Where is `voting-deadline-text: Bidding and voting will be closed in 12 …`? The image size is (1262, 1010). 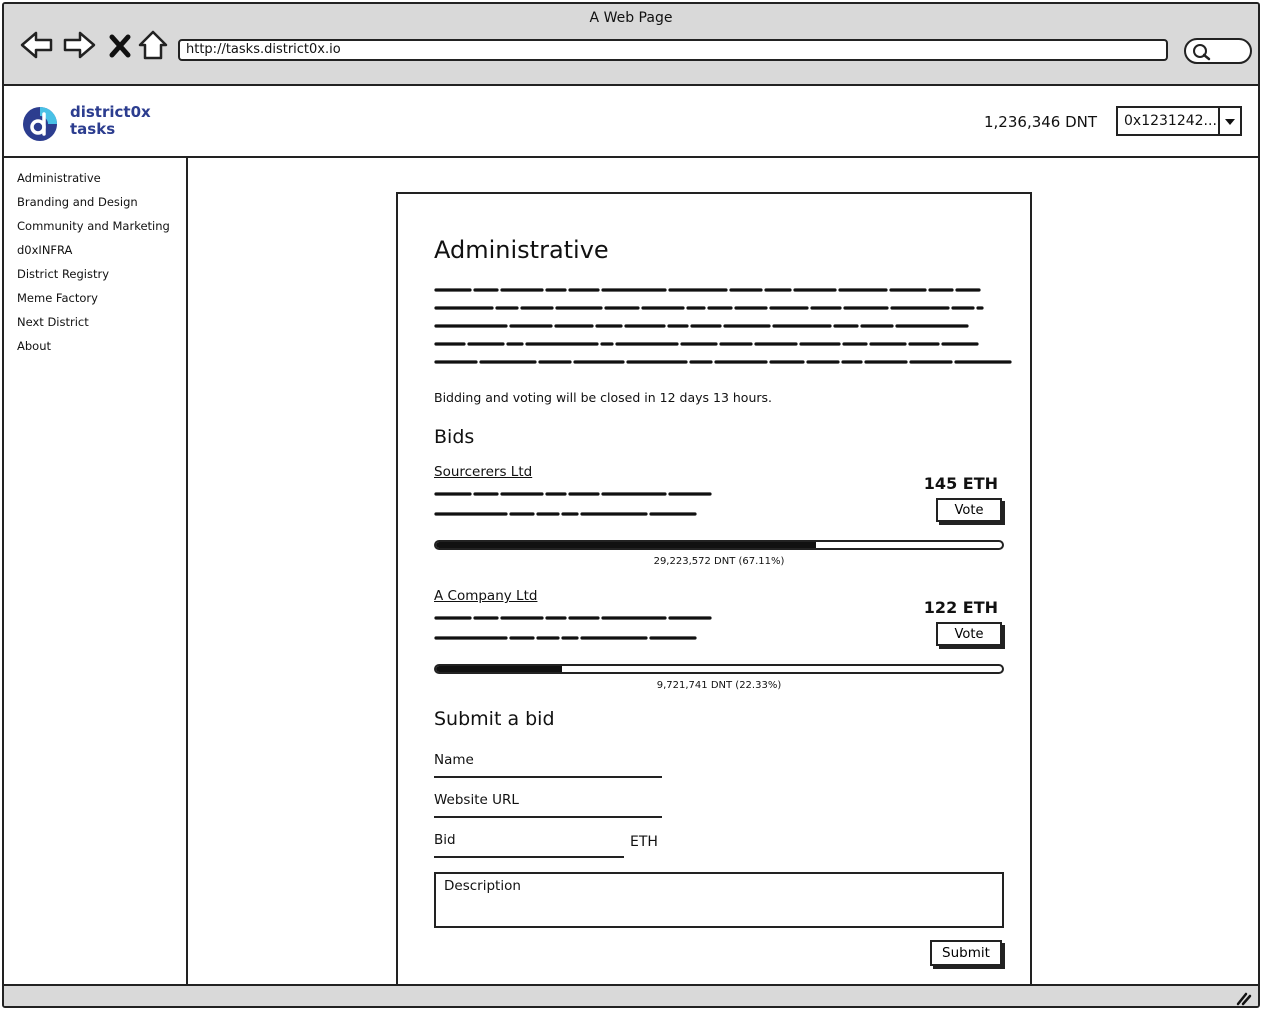 voting-deadline-text: Bidding and voting will be closed in 12 … is located at coordinates (603, 397).